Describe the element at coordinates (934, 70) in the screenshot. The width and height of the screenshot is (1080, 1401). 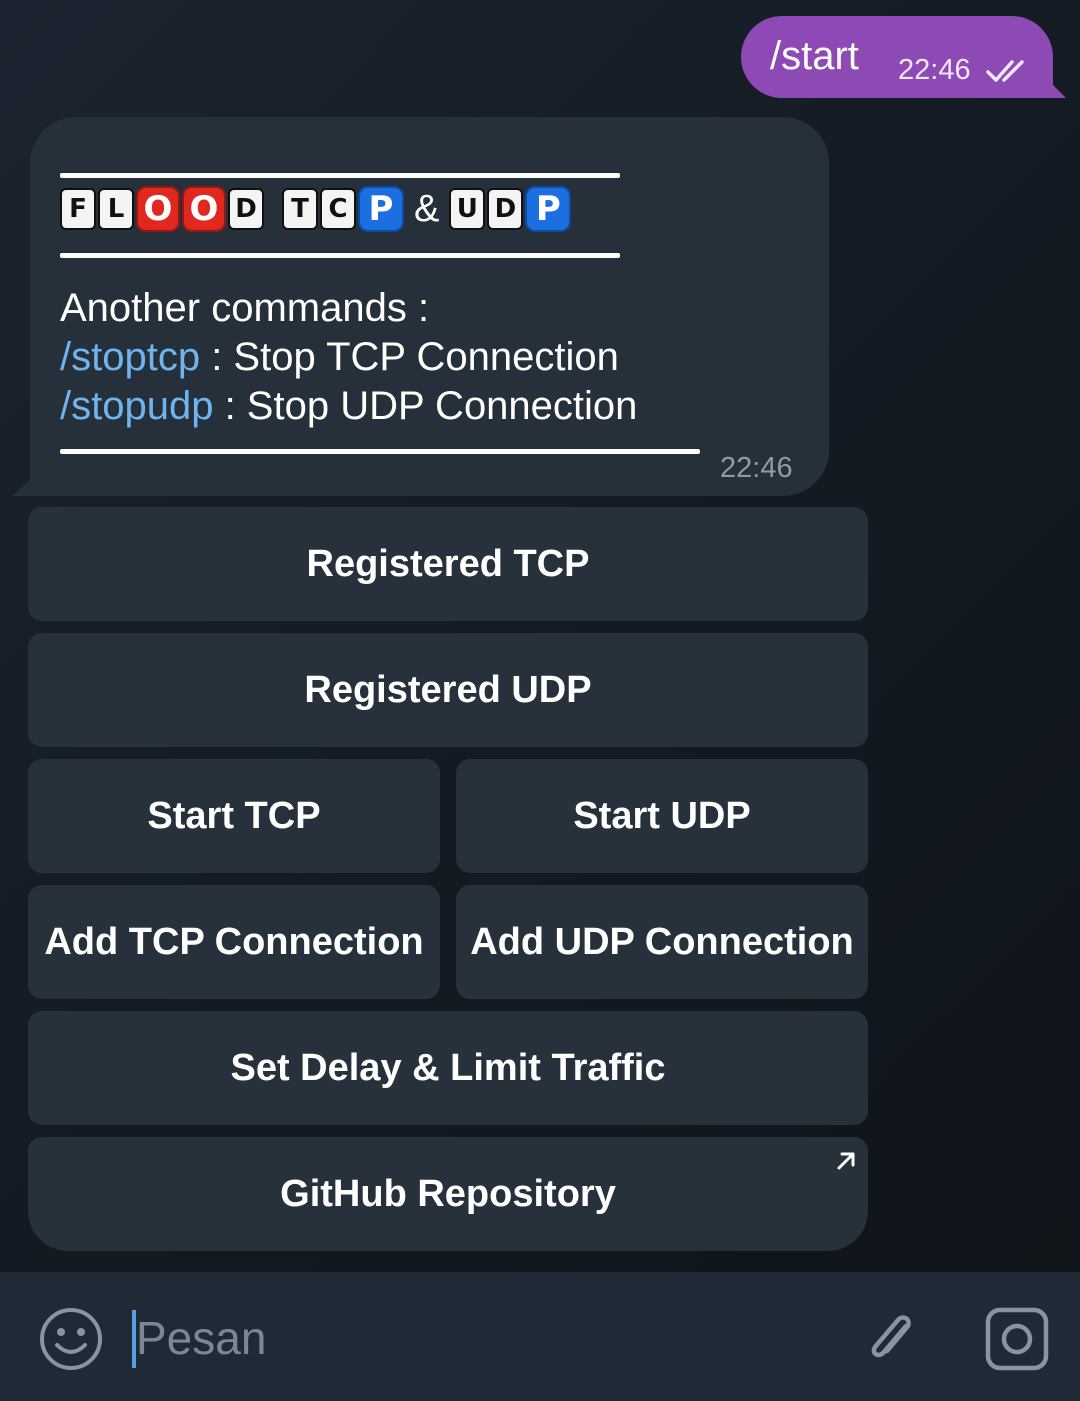
I see `outgoing-message-time: 22:46` at that location.